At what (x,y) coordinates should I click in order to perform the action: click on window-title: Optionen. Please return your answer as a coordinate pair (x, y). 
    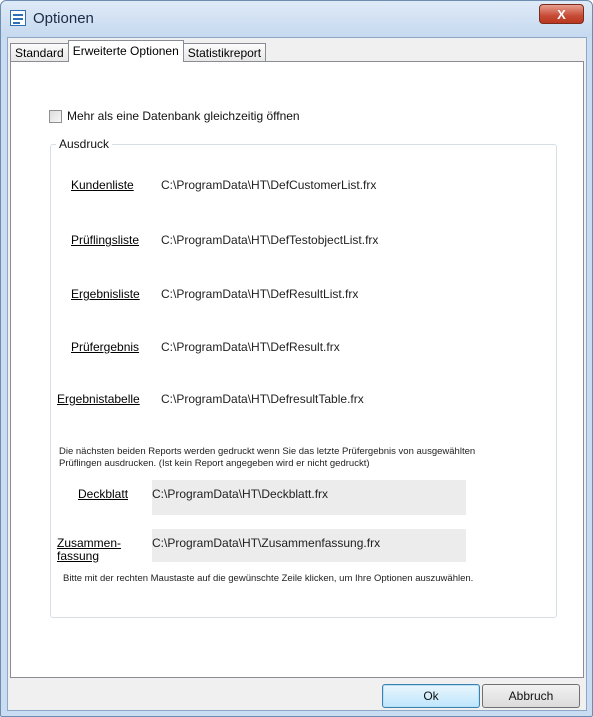
    Looking at the image, I should click on (63, 18).